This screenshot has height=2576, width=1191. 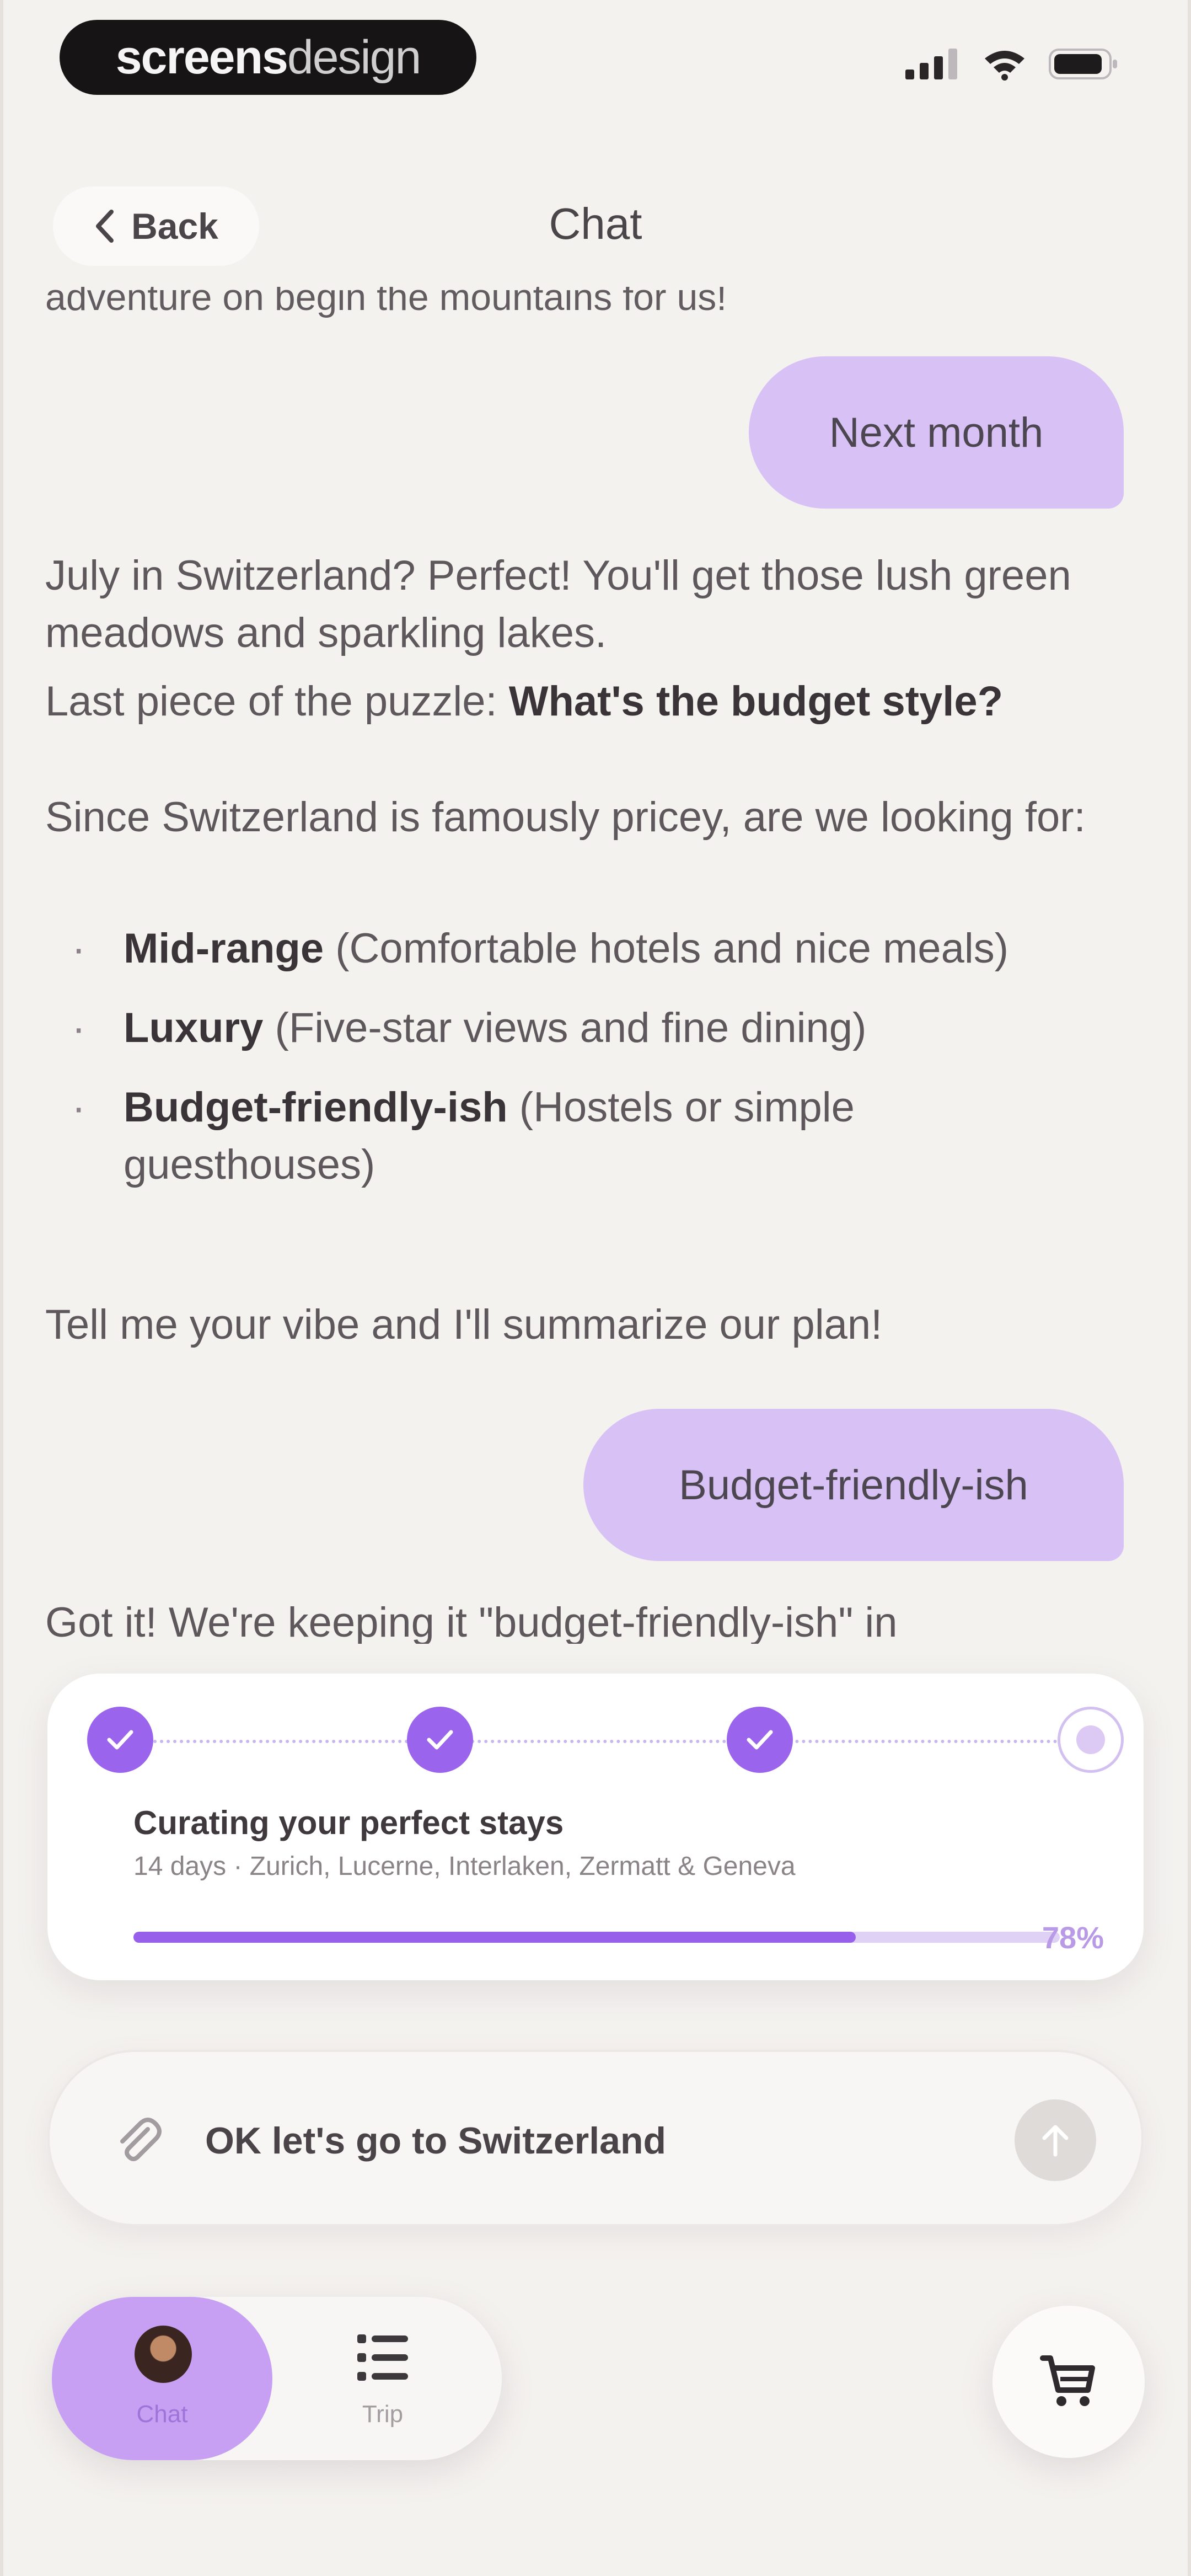 I want to click on battery-icon, so click(x=1083, y=64).